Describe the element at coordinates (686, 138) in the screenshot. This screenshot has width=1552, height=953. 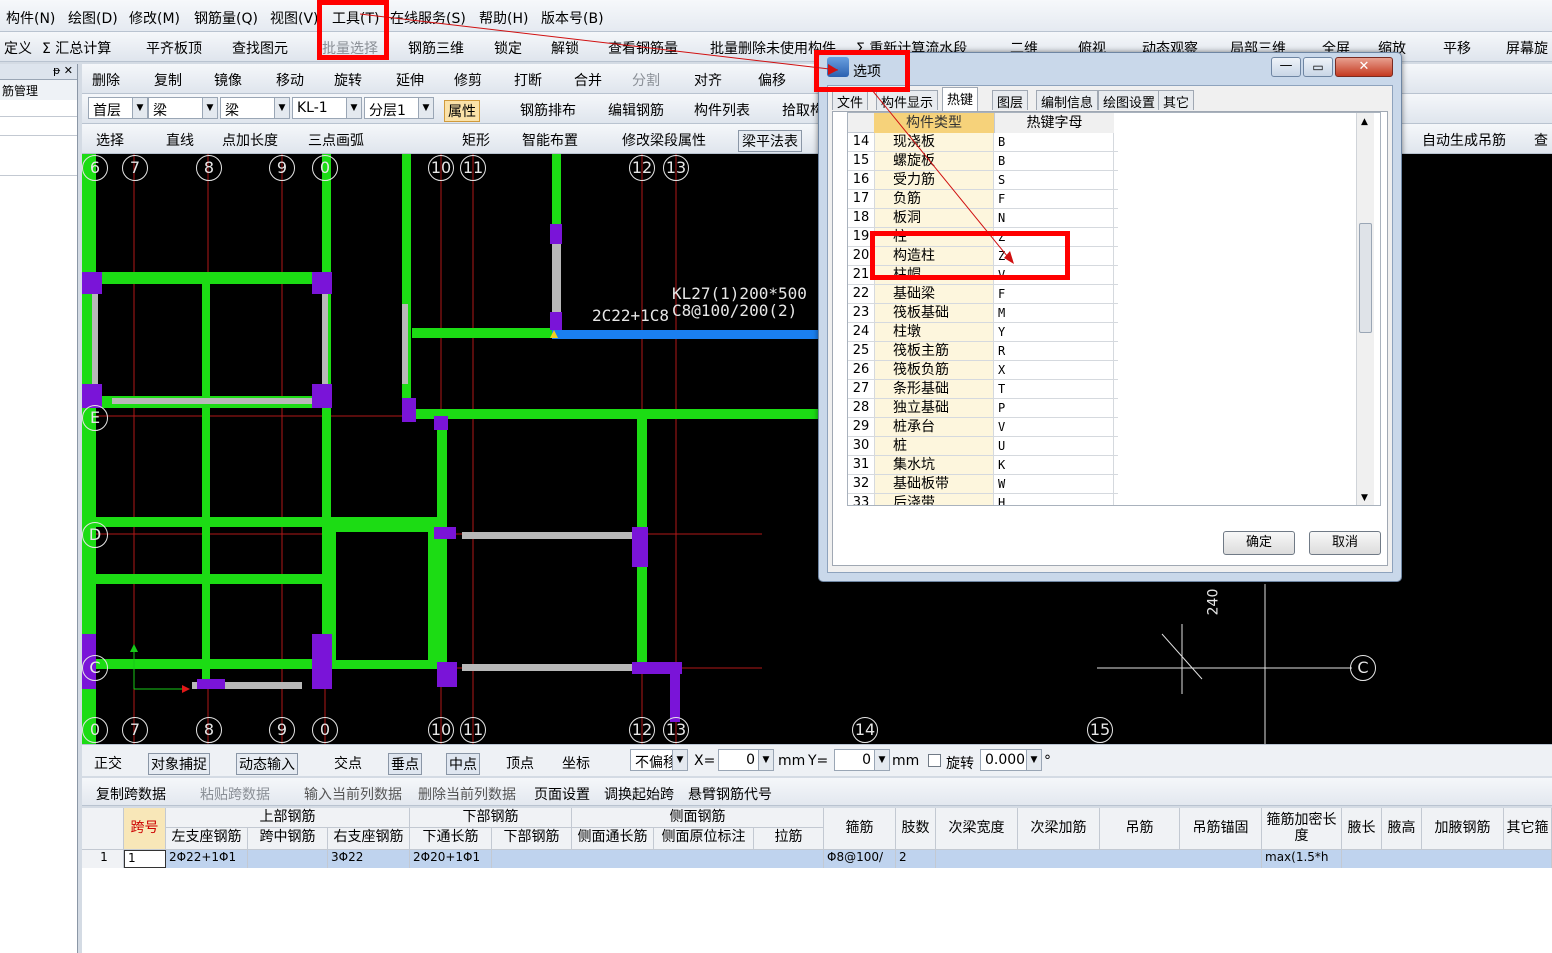
I see `annotation-arrows` at that location.